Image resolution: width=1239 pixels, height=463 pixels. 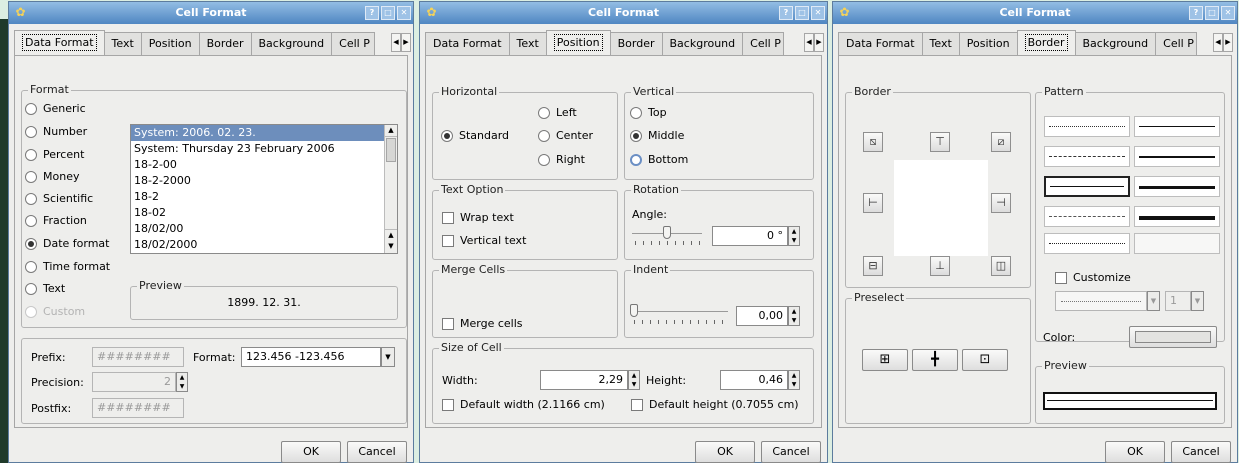 What do you see at coordinates (59, 198) in the screenshot?
I see `radio-scientific: Scientific` at bounding box center [59, 198].